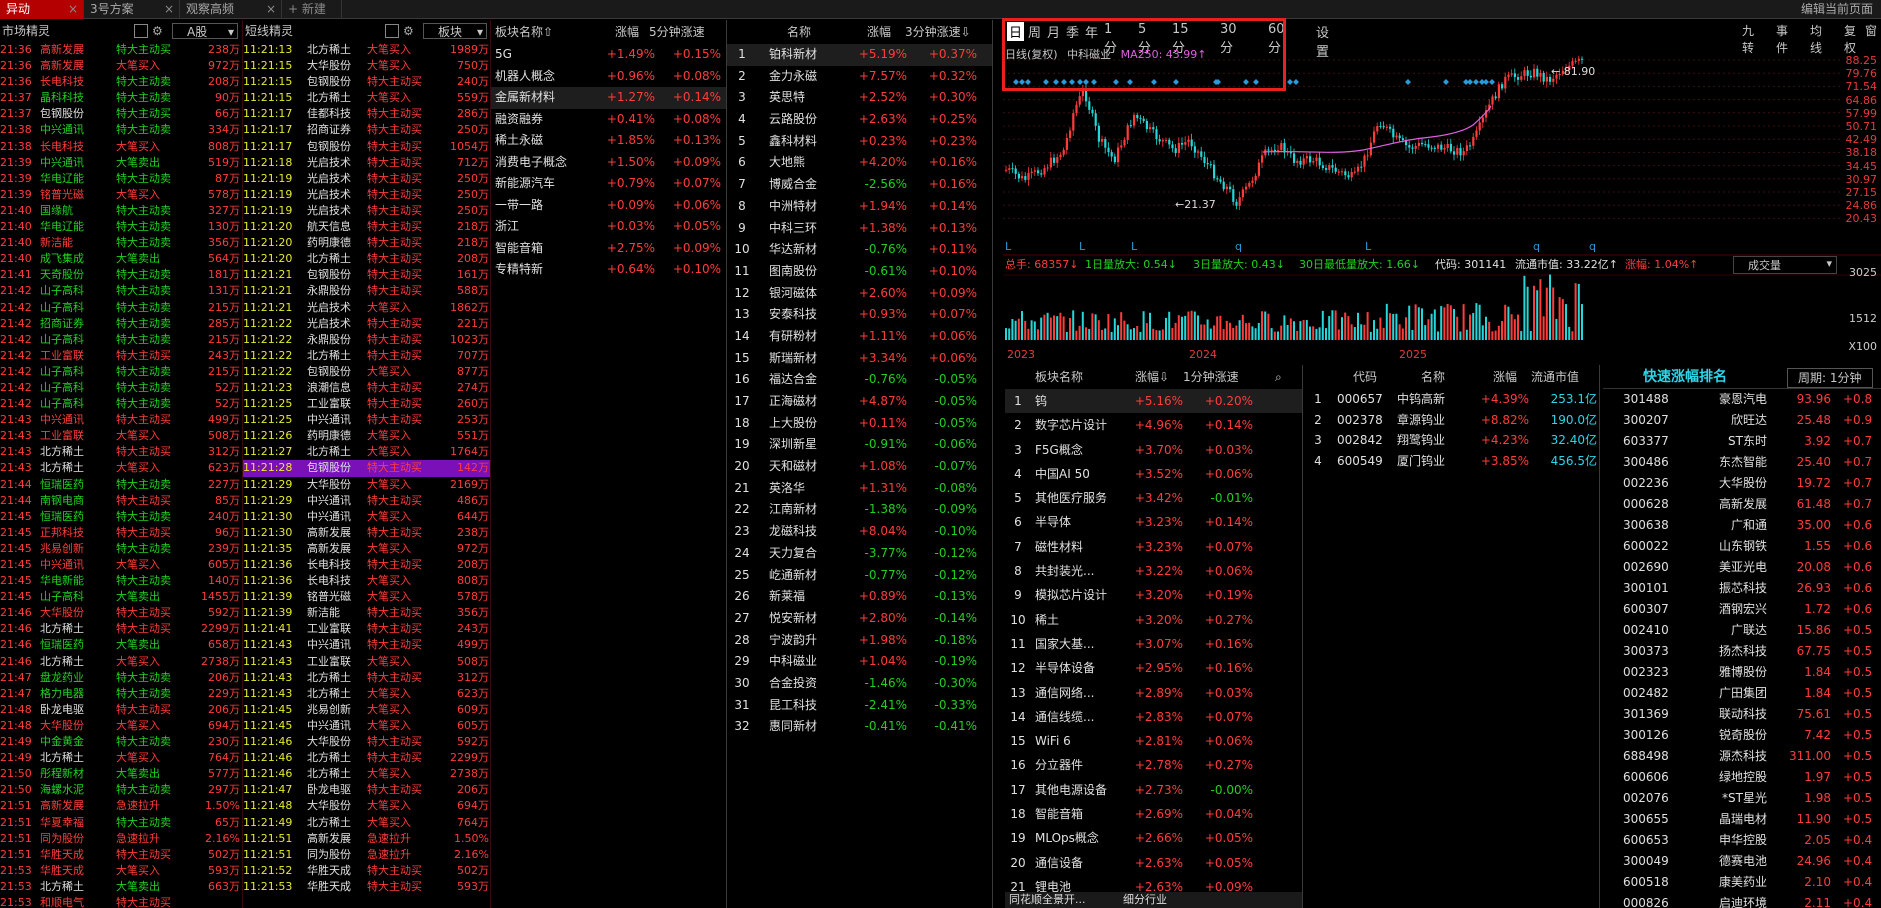 Image resolution: width=1881 pixels, height=908 pixels. What do you see at coordinates (1153, 450) in the screenshot?
I see `list-item: 3 F5G概念 +3.70% +0.03%` at bounding box center [1153, 450].